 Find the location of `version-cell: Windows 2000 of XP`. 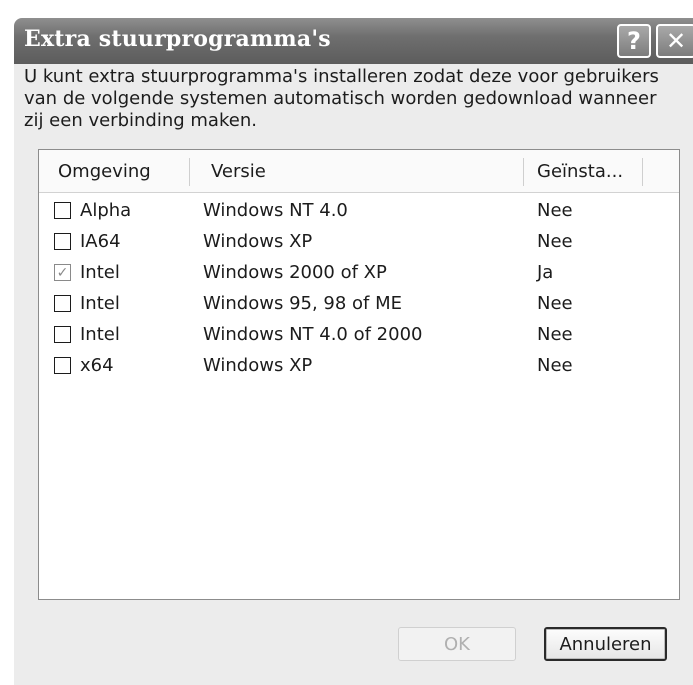

version-cell: Windows 2000 of XP is located at coordinates (295, 272).